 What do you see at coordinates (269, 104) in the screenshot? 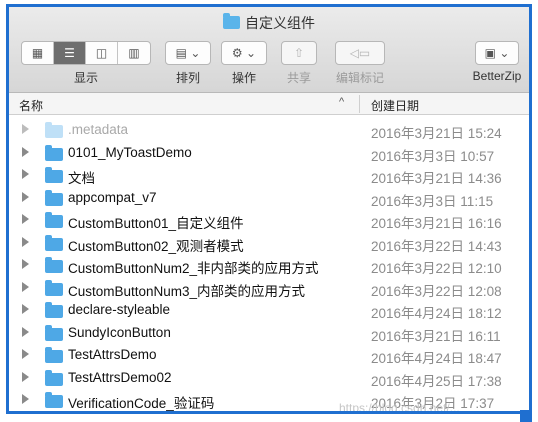
I see `column-header: 名称 ^ 创建日期` at bounding box center [269, 104].